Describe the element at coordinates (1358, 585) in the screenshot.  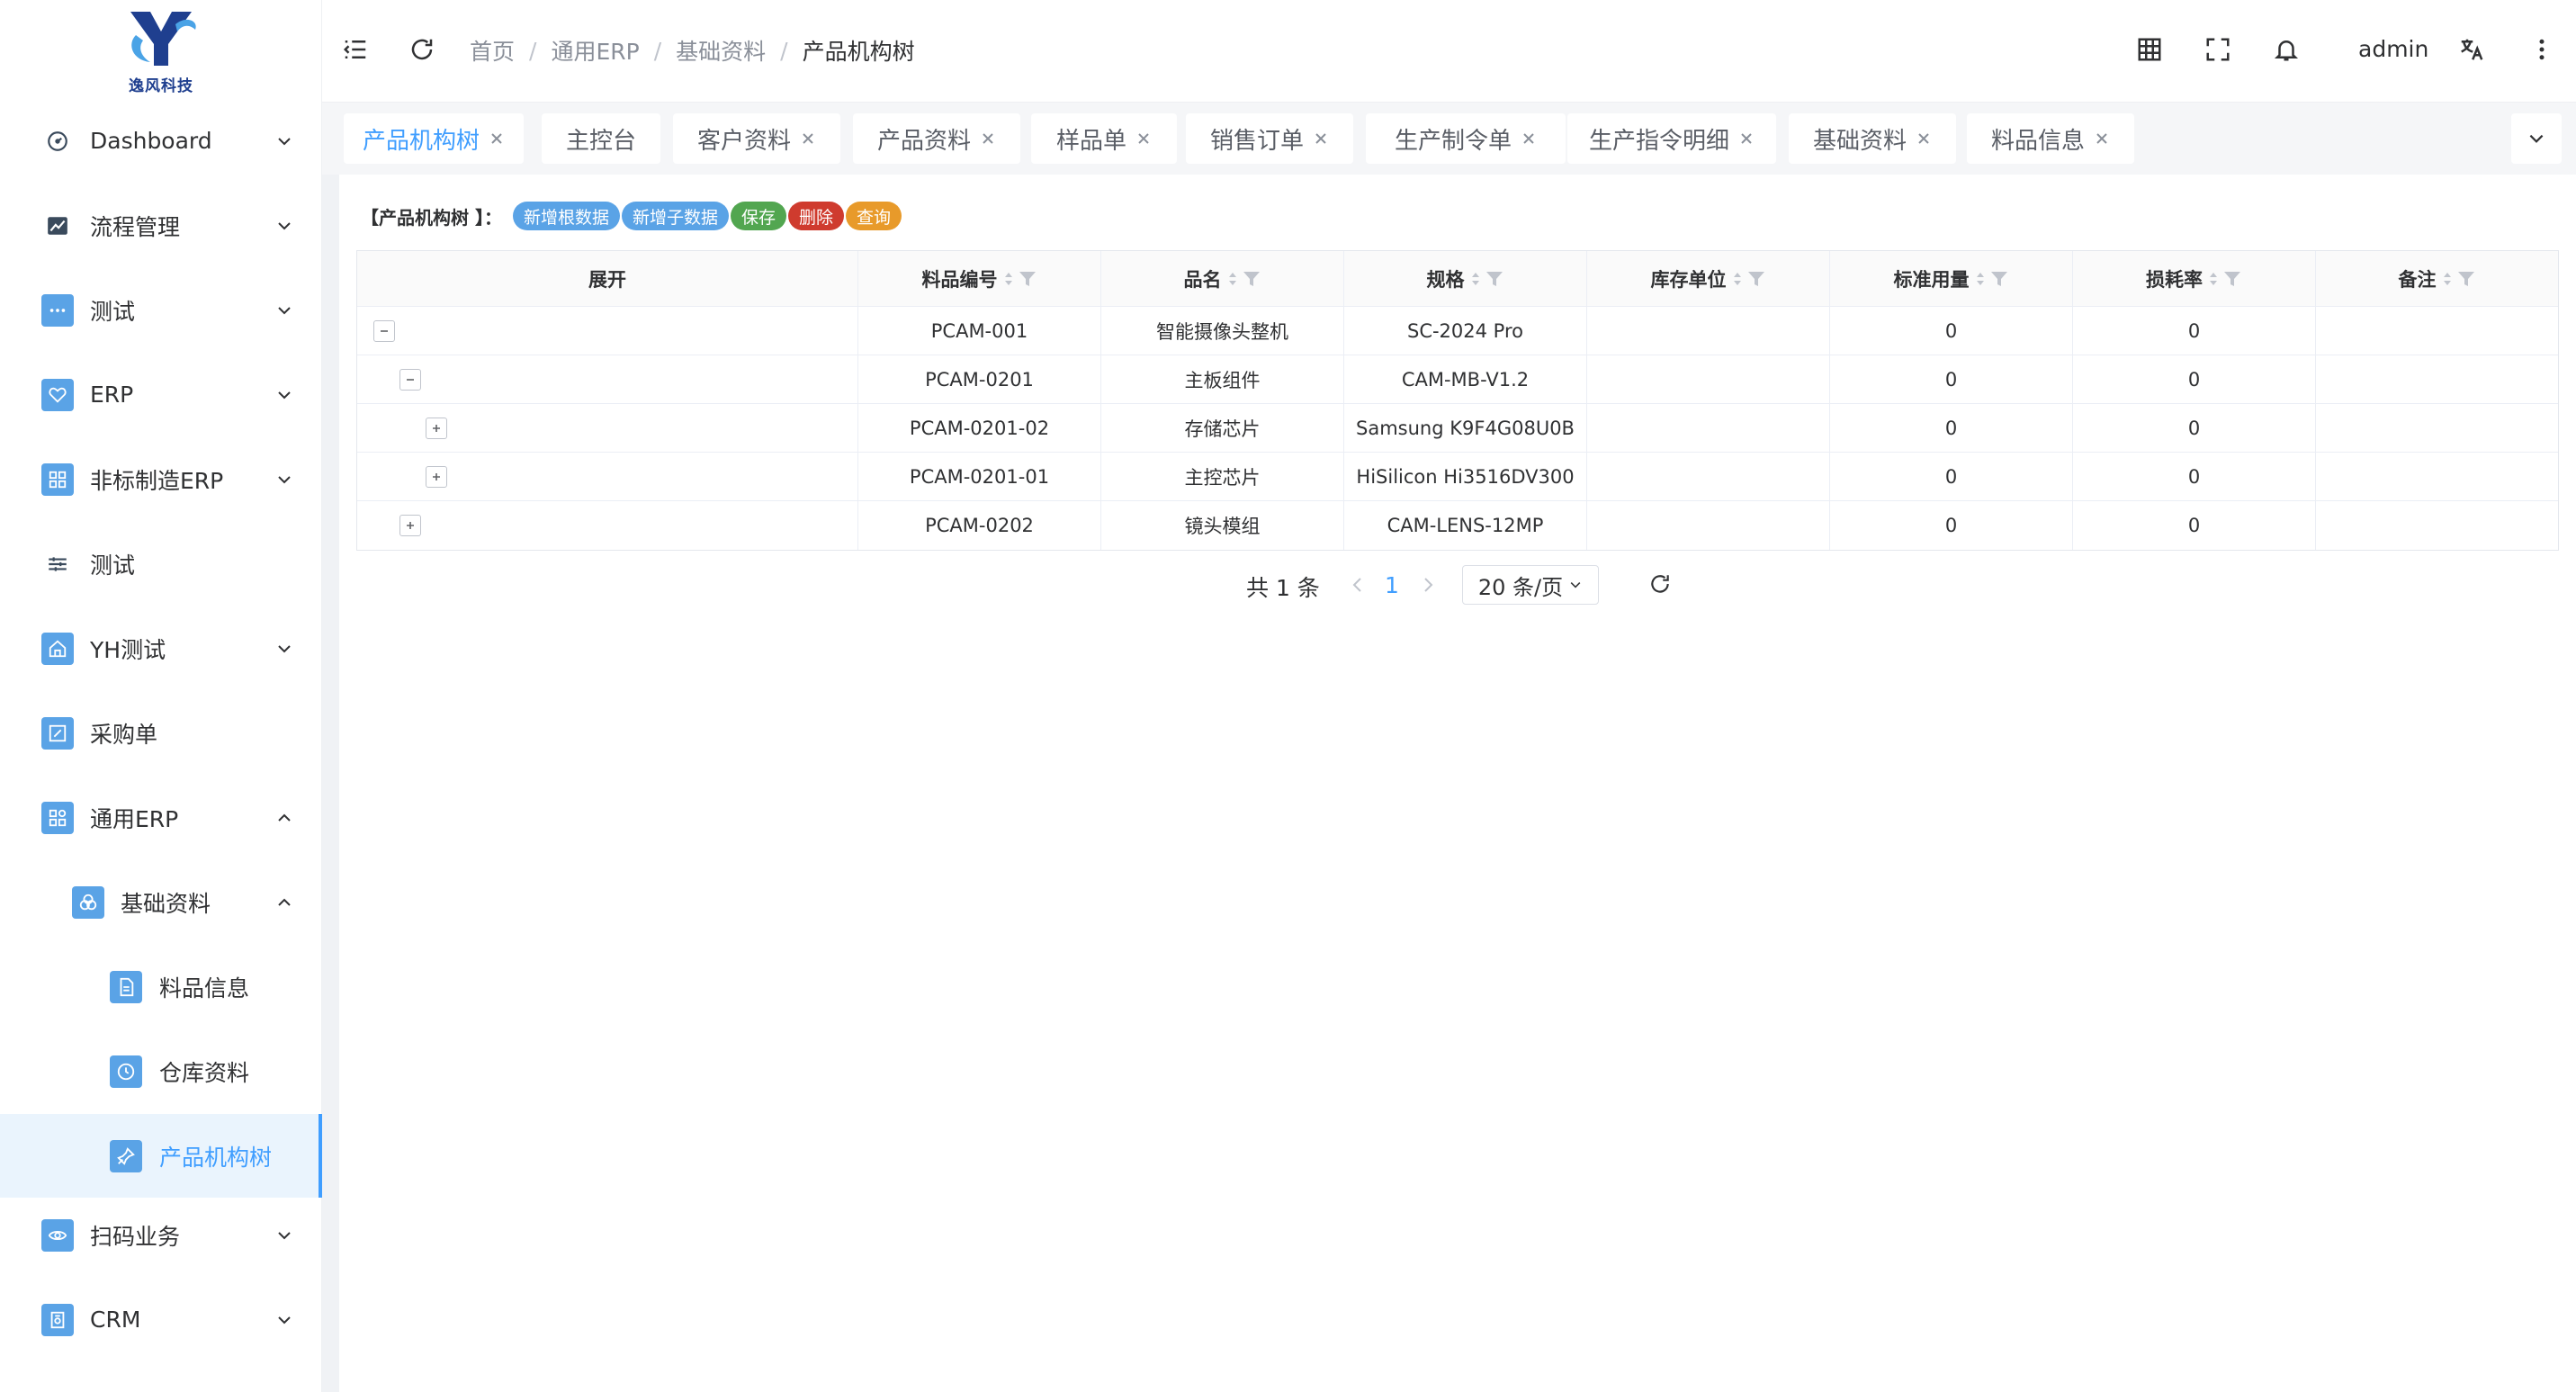
I see `prev-page-icon` at that location.